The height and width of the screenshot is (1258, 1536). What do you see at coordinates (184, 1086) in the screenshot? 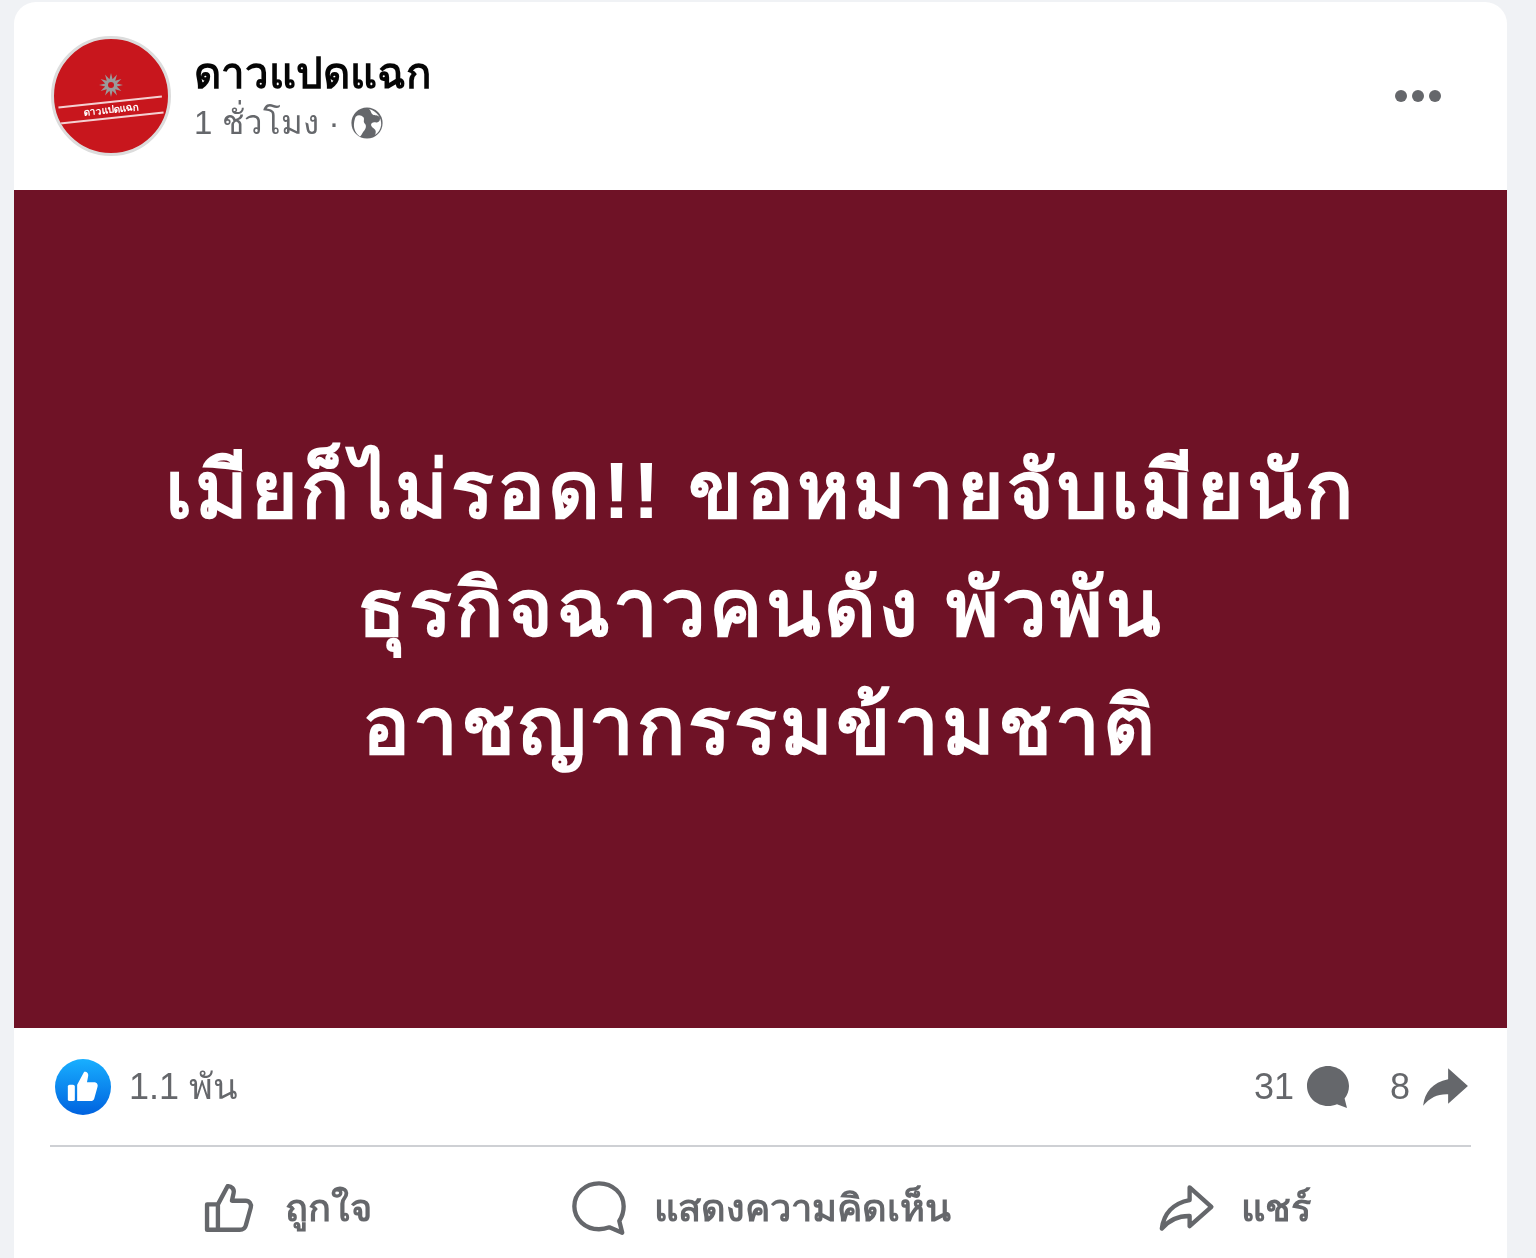
I see `reaction-count: 1.1 พัน` at bounding box center [184, 1086].